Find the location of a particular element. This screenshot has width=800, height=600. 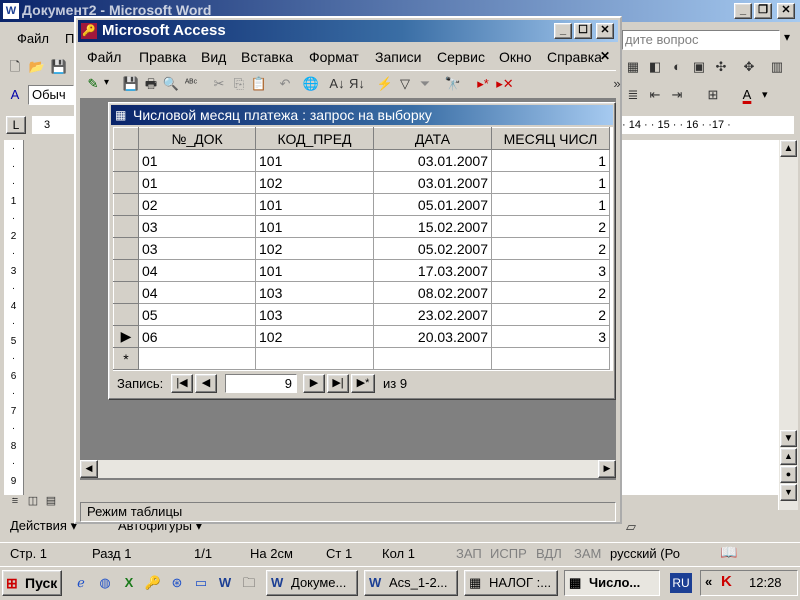

layout-icon: ▥ is located at coordinates (777, 67).